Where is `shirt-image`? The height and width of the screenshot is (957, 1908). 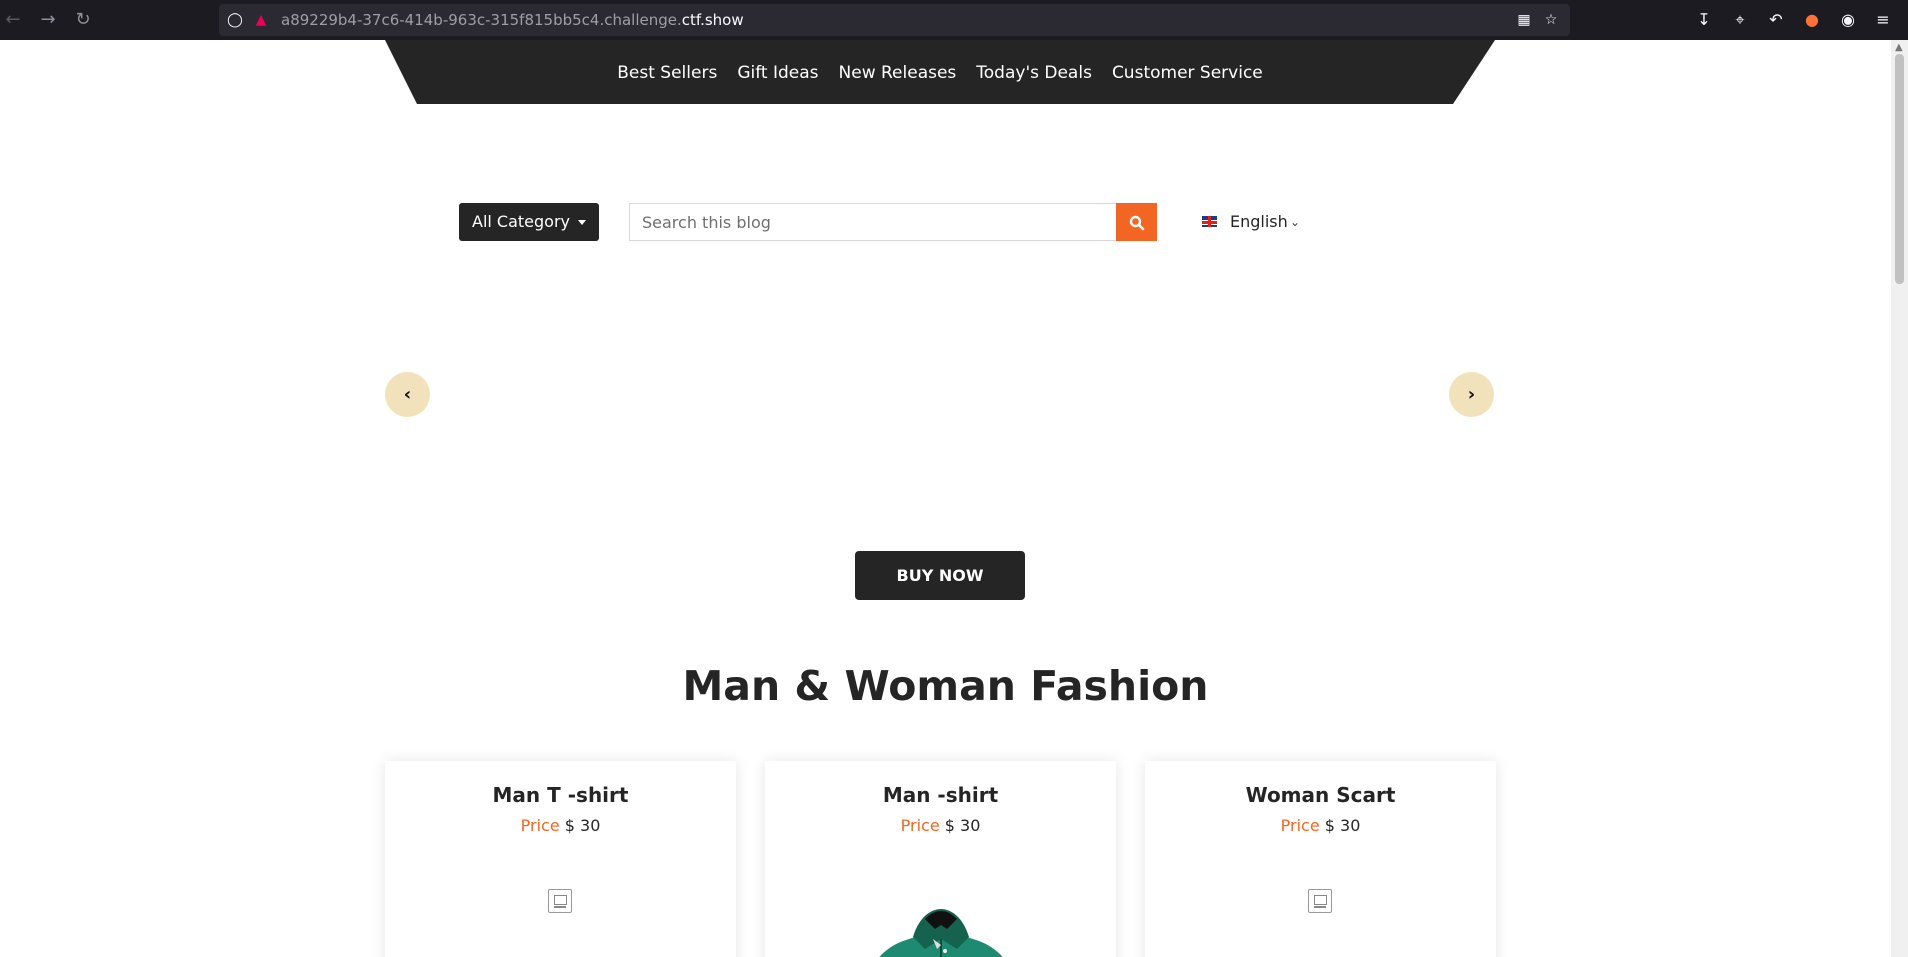
shirt-image is located at coordinates (941, 923).